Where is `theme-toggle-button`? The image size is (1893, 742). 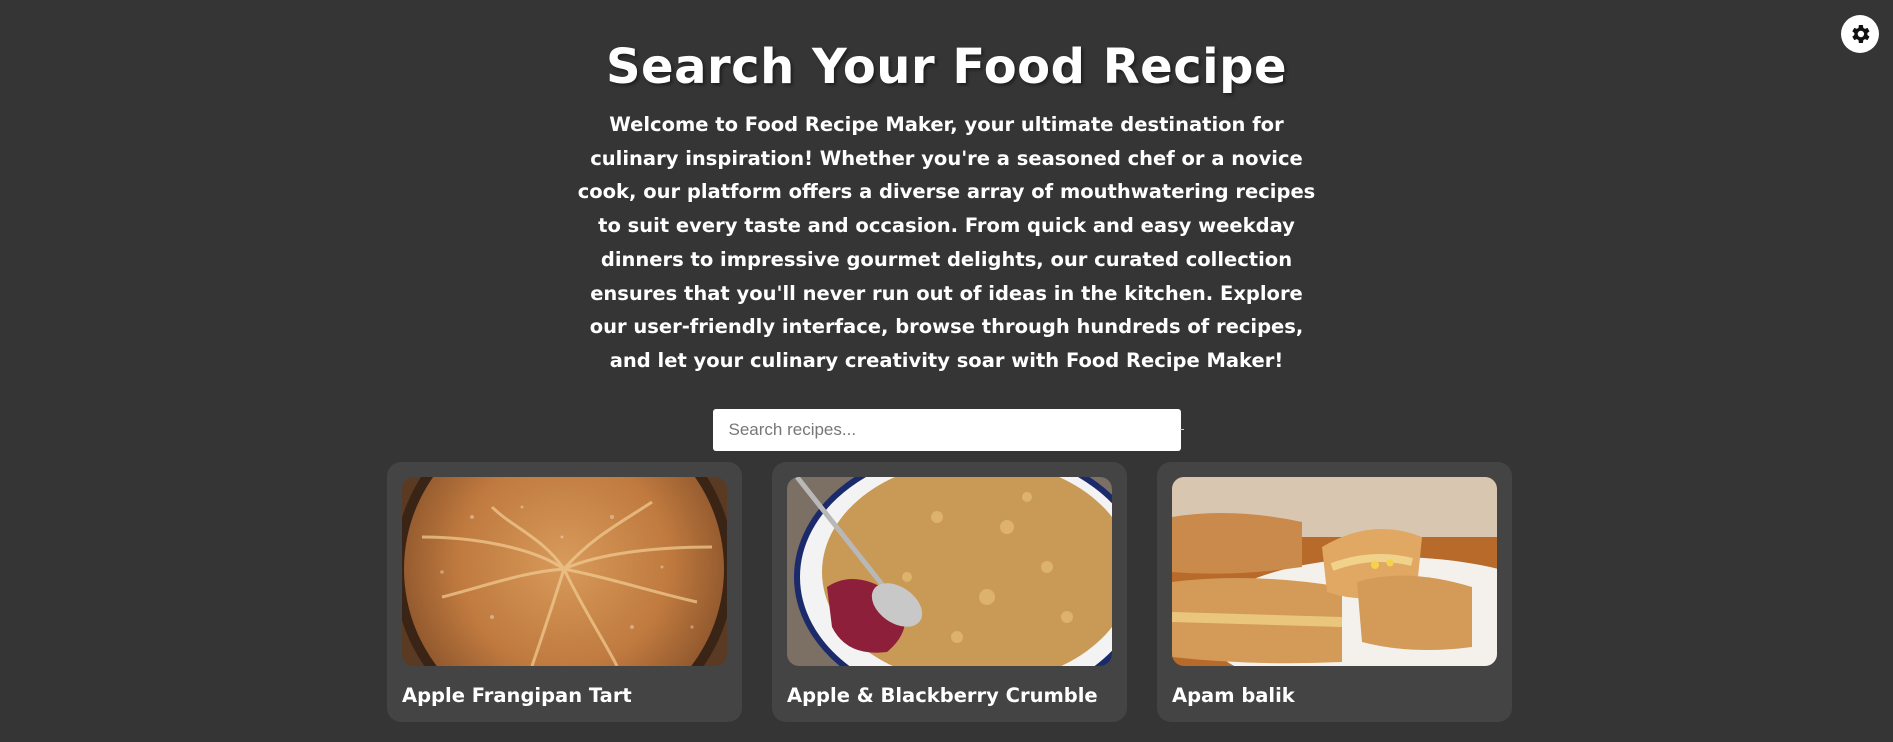
theme-toggle-button is located at coordinates (1860, 34).